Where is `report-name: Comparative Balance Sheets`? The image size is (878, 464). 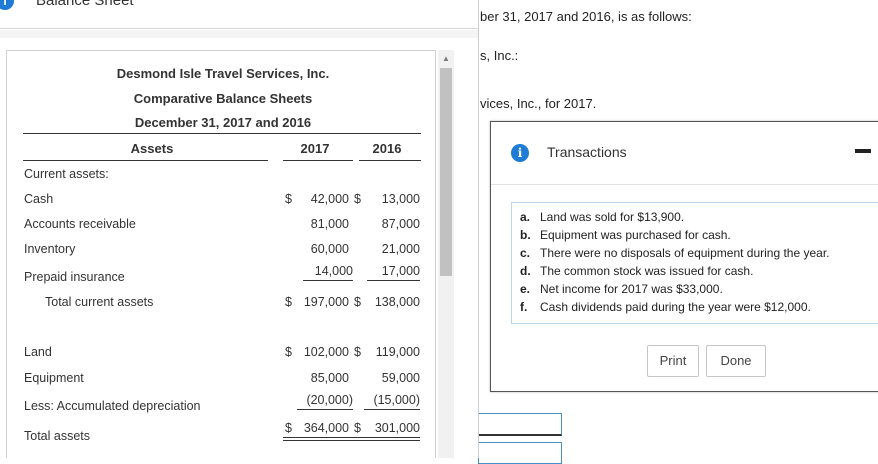 report-name: Comparative Balance Sheets is located at coordinates (223, 98).